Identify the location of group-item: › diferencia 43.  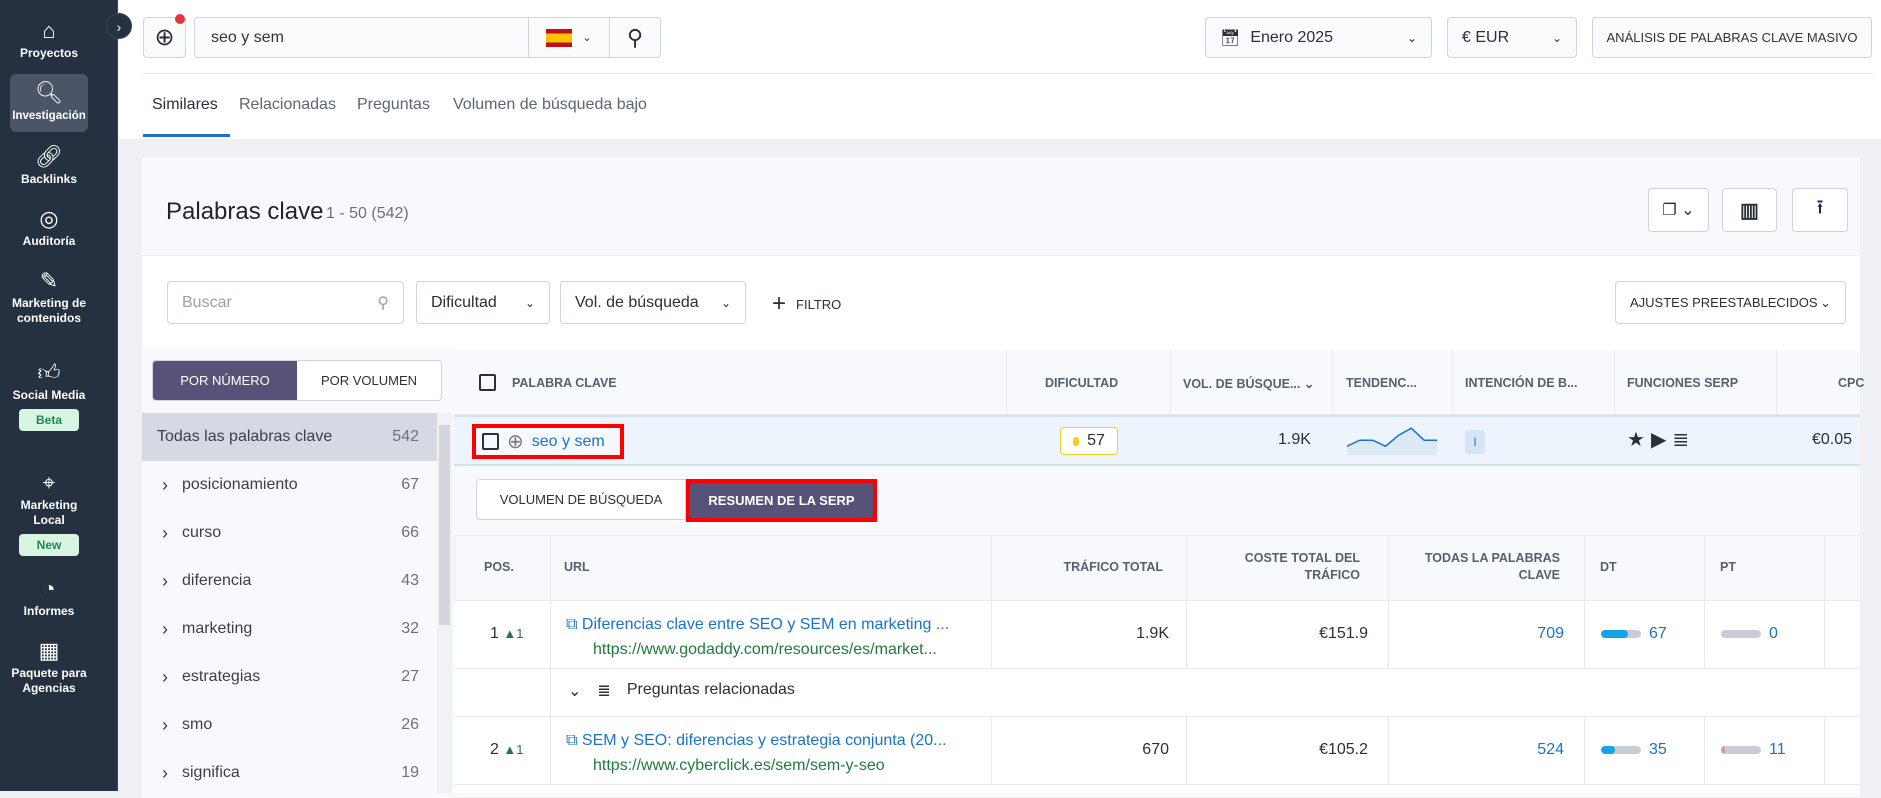
(289, 581).